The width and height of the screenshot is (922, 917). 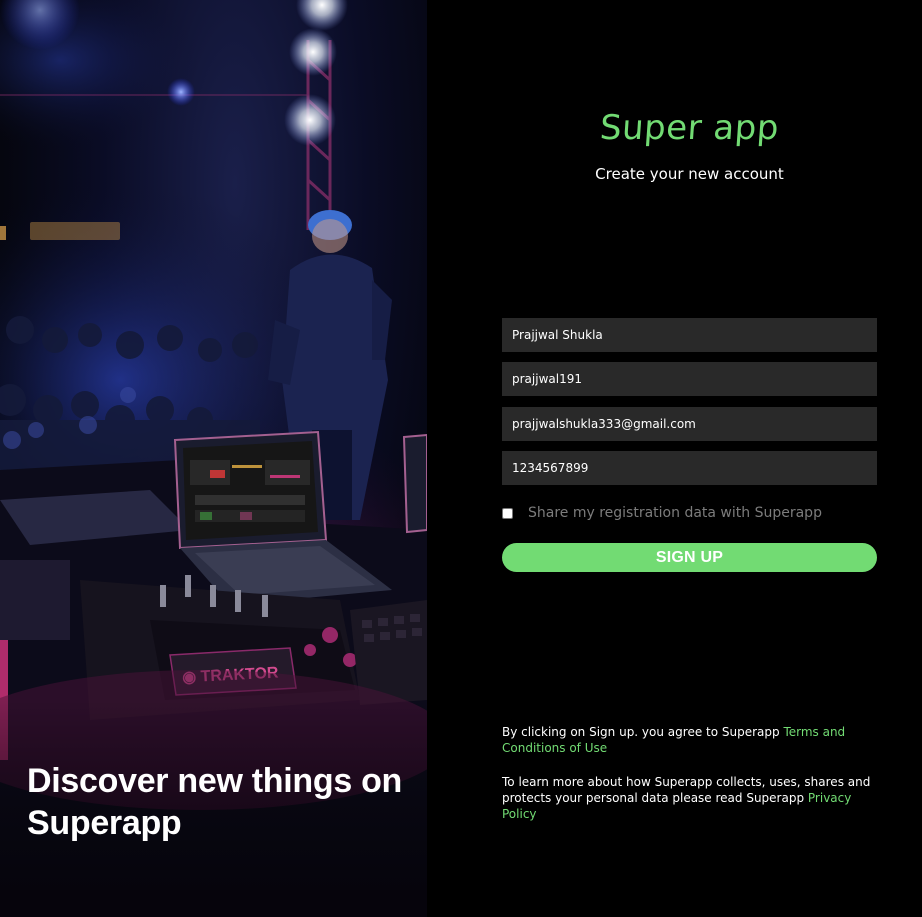 What do you see at coordinates (689, 557) in the screenshot?
I see `signup-button: SIGN UP` at bounding box center [689, 557].